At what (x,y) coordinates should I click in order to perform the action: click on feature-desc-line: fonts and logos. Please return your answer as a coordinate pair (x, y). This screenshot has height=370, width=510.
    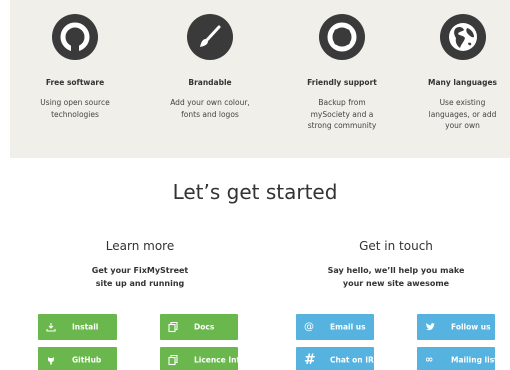
    Looking at the image, I should click on (210, 114).